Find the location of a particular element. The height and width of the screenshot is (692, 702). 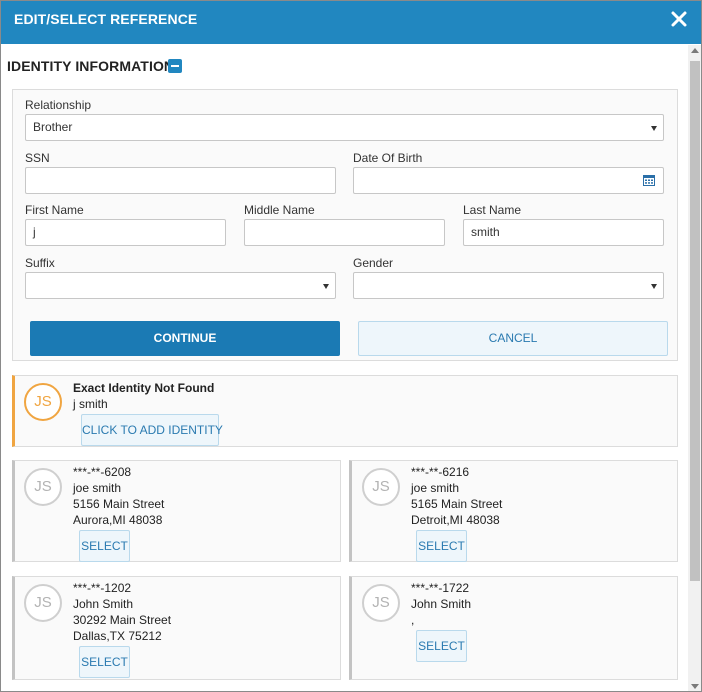

result-city: Dallas,TX 75212 is located at coordinates (117, 636).